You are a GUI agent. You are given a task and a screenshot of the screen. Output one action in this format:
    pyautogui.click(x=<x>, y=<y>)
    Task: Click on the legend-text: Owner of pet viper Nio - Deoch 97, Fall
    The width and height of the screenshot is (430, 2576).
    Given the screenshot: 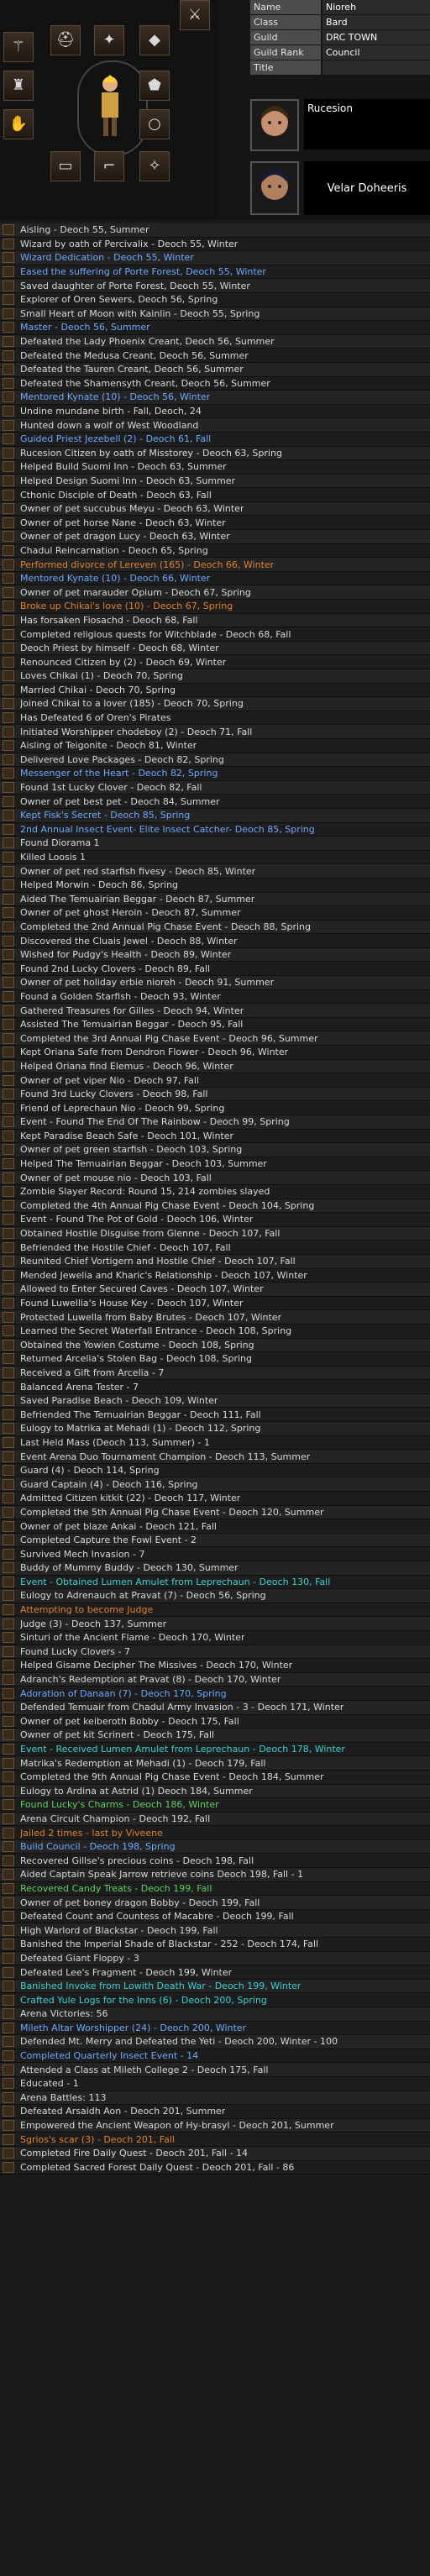 What is the action you would take?
    pyautogui.click(x=110, y=1080)
    